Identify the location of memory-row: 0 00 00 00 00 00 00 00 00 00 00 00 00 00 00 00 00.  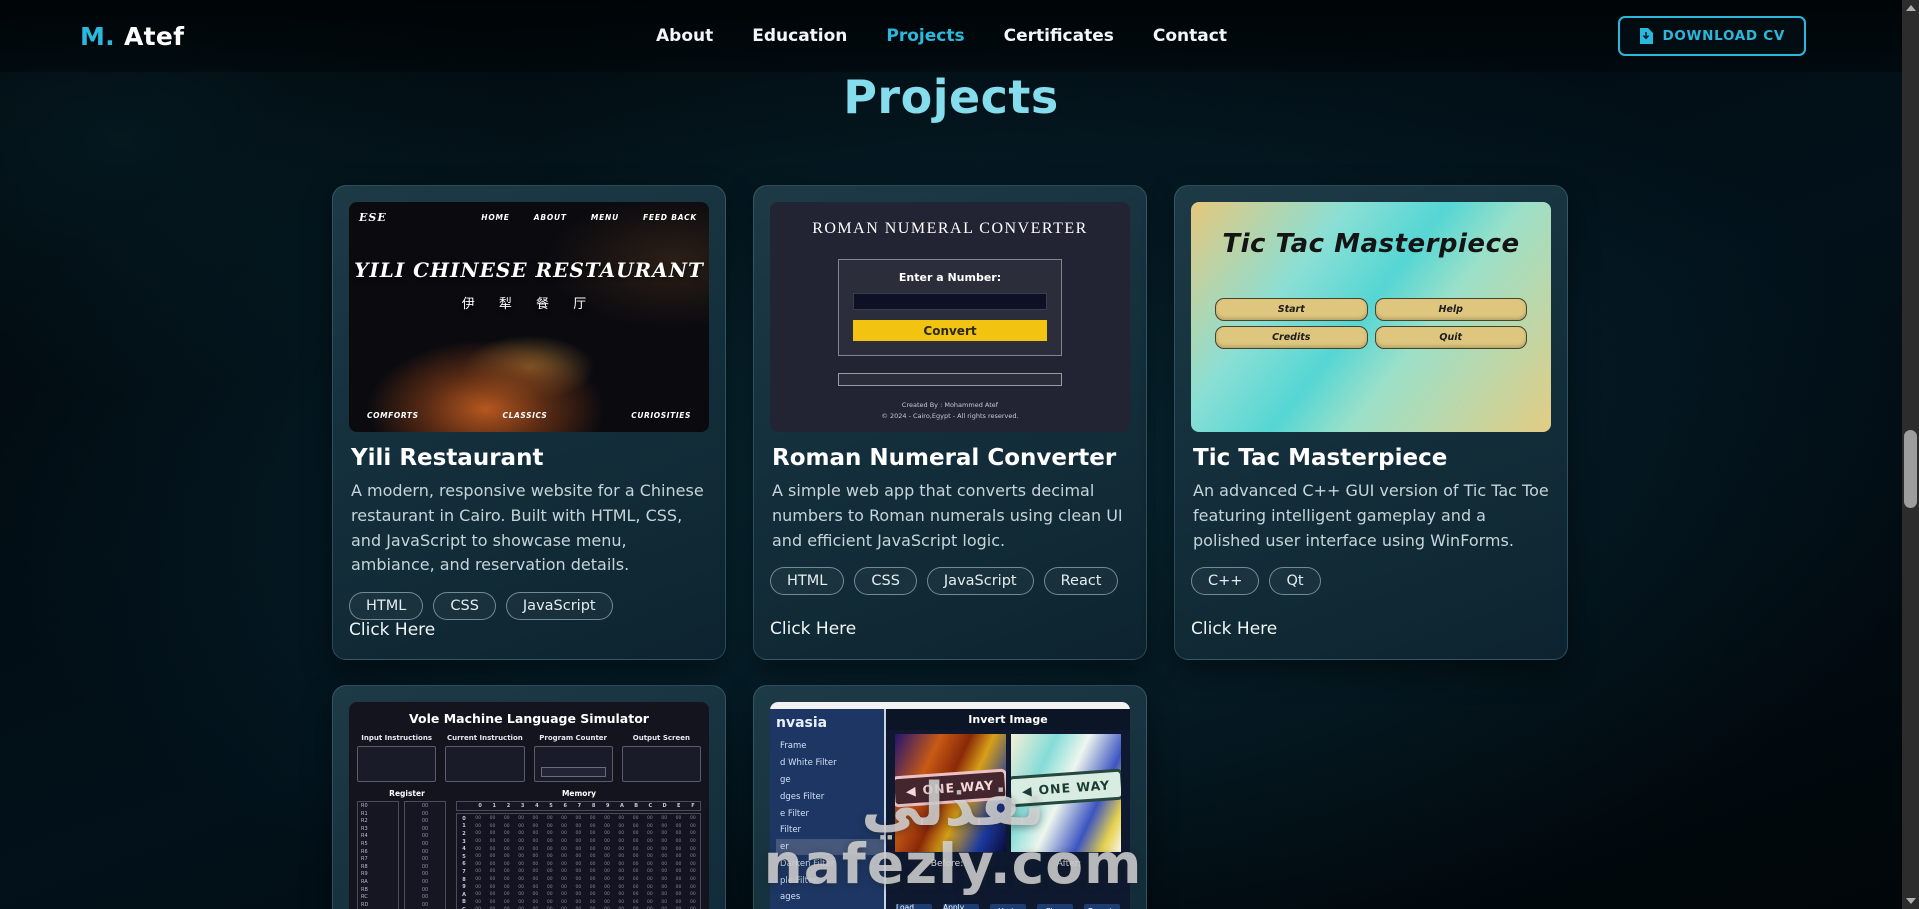
(579, 818).